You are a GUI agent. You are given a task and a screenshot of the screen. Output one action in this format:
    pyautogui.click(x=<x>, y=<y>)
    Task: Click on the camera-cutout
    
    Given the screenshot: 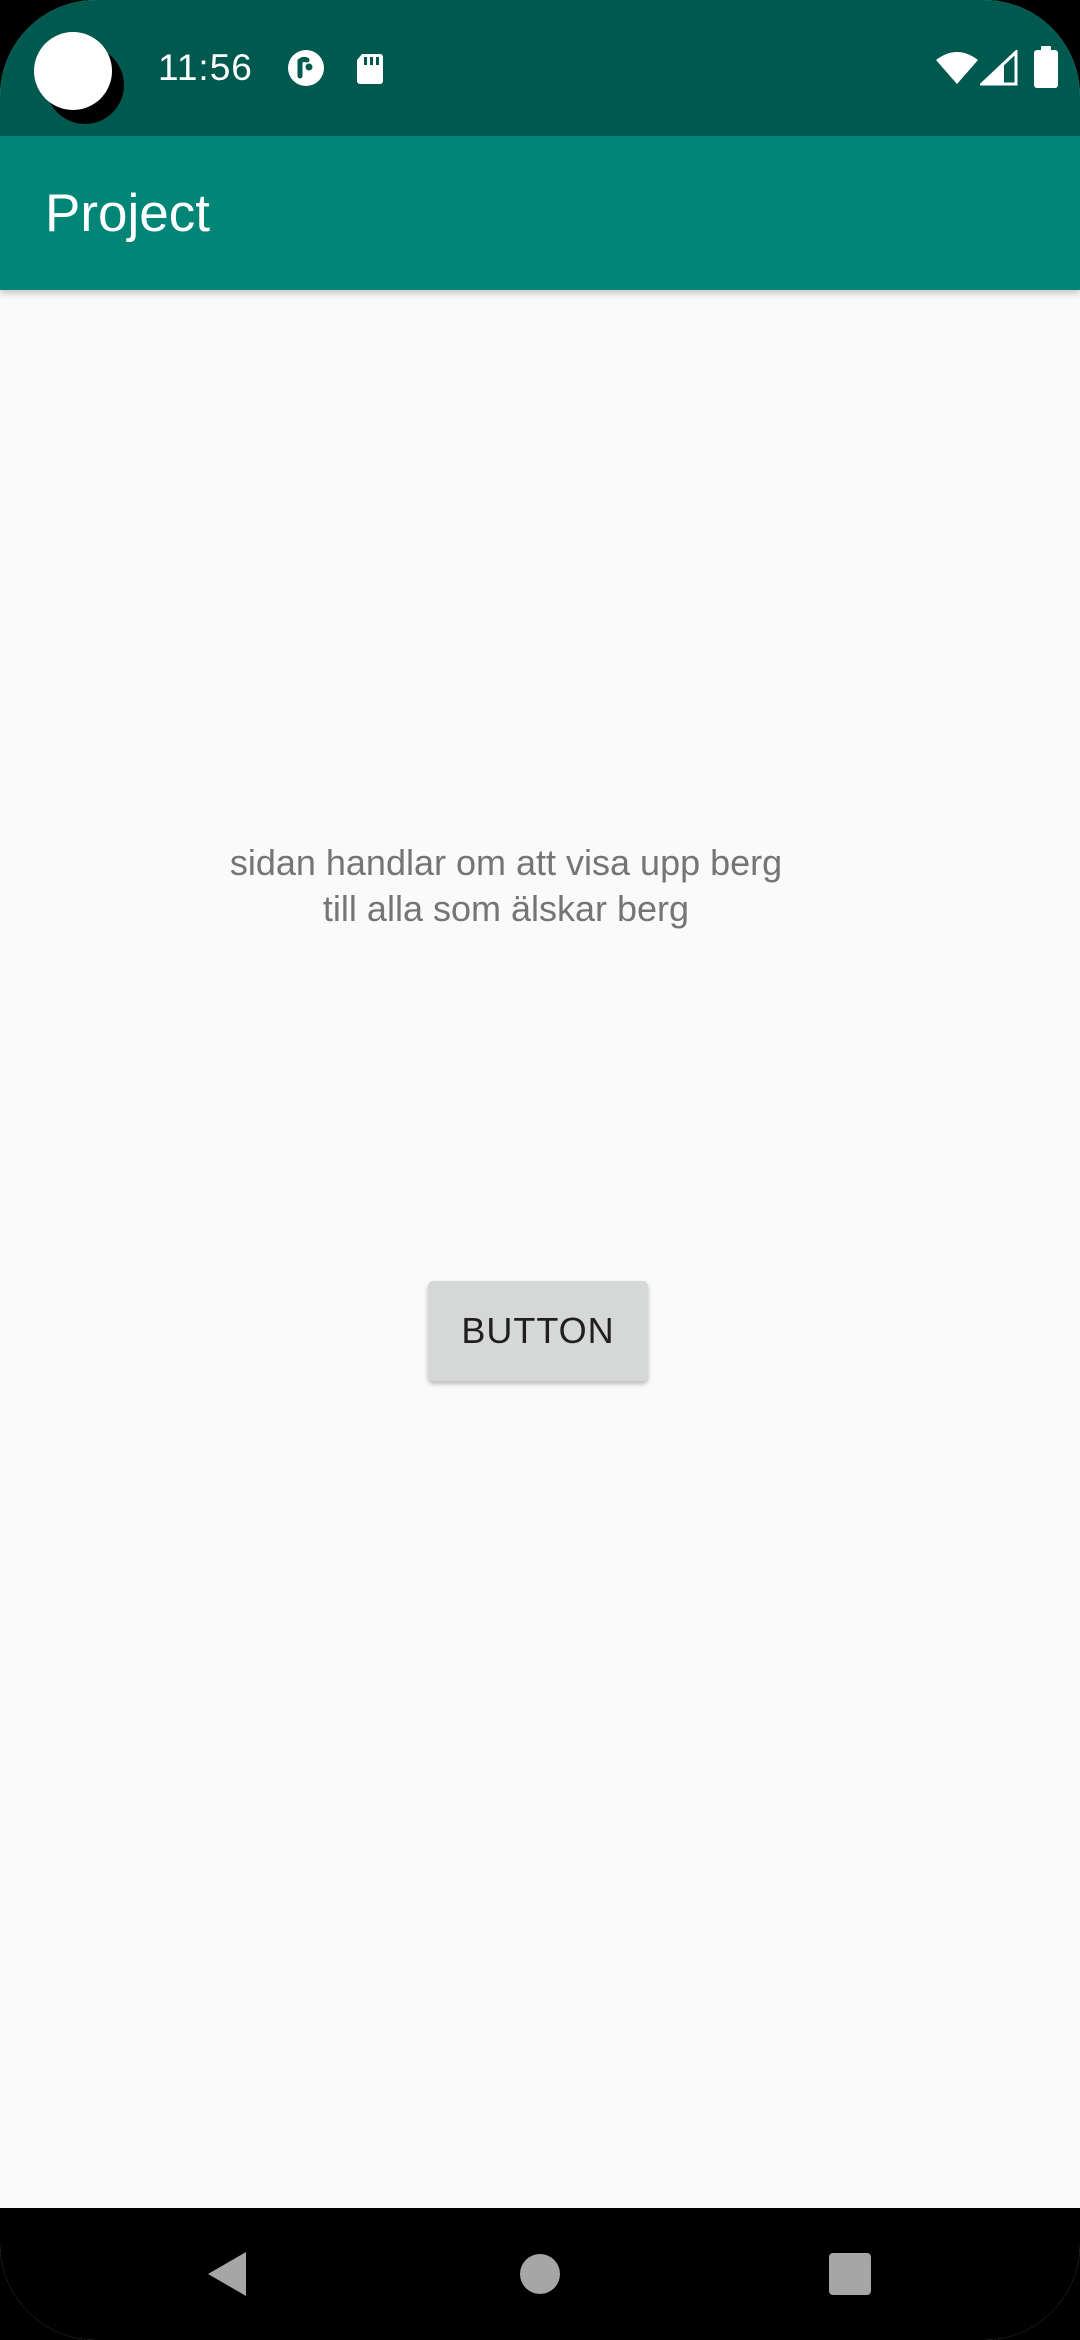 What is the action you would take?
    pyautogui.click(x=73, y=71)
    